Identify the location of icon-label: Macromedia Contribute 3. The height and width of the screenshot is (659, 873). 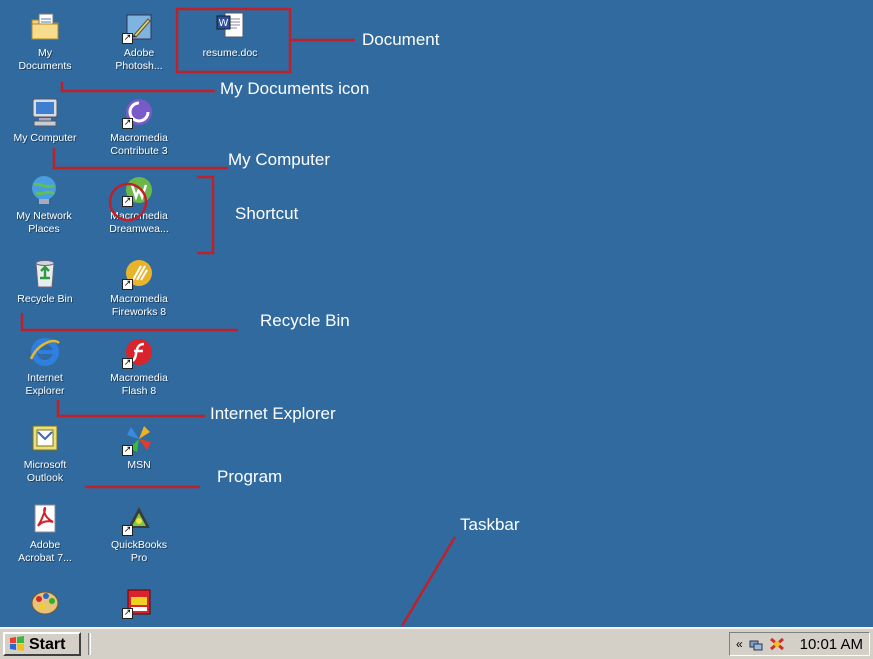
(139, 144).